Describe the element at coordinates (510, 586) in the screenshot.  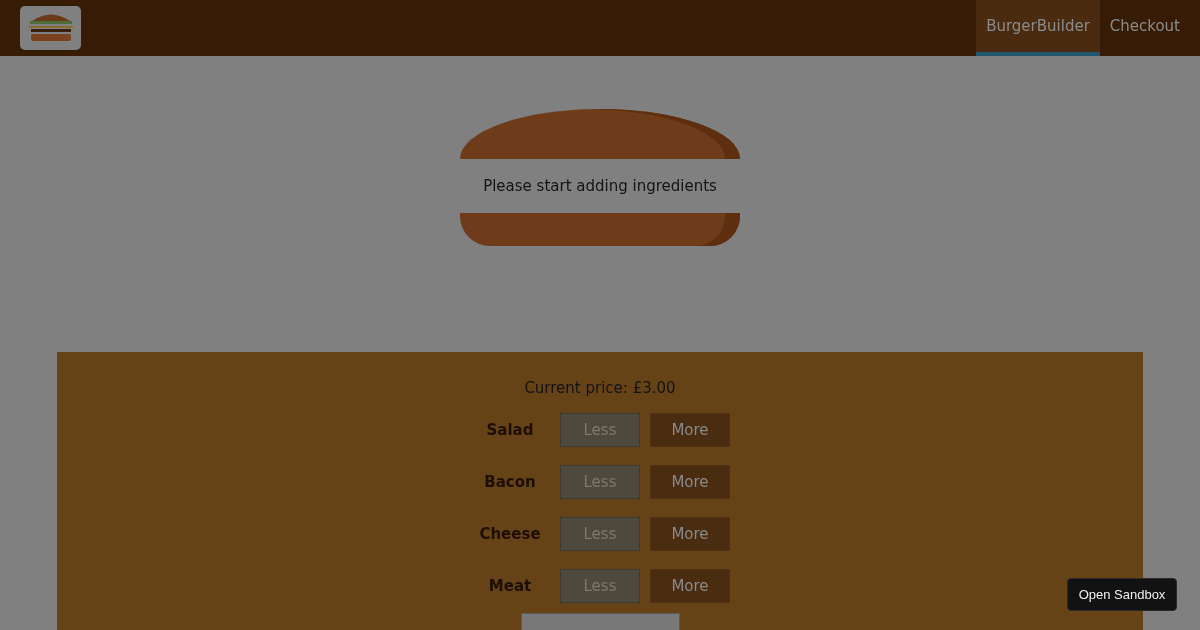
I see `ingredient-label: Meat` at that location.